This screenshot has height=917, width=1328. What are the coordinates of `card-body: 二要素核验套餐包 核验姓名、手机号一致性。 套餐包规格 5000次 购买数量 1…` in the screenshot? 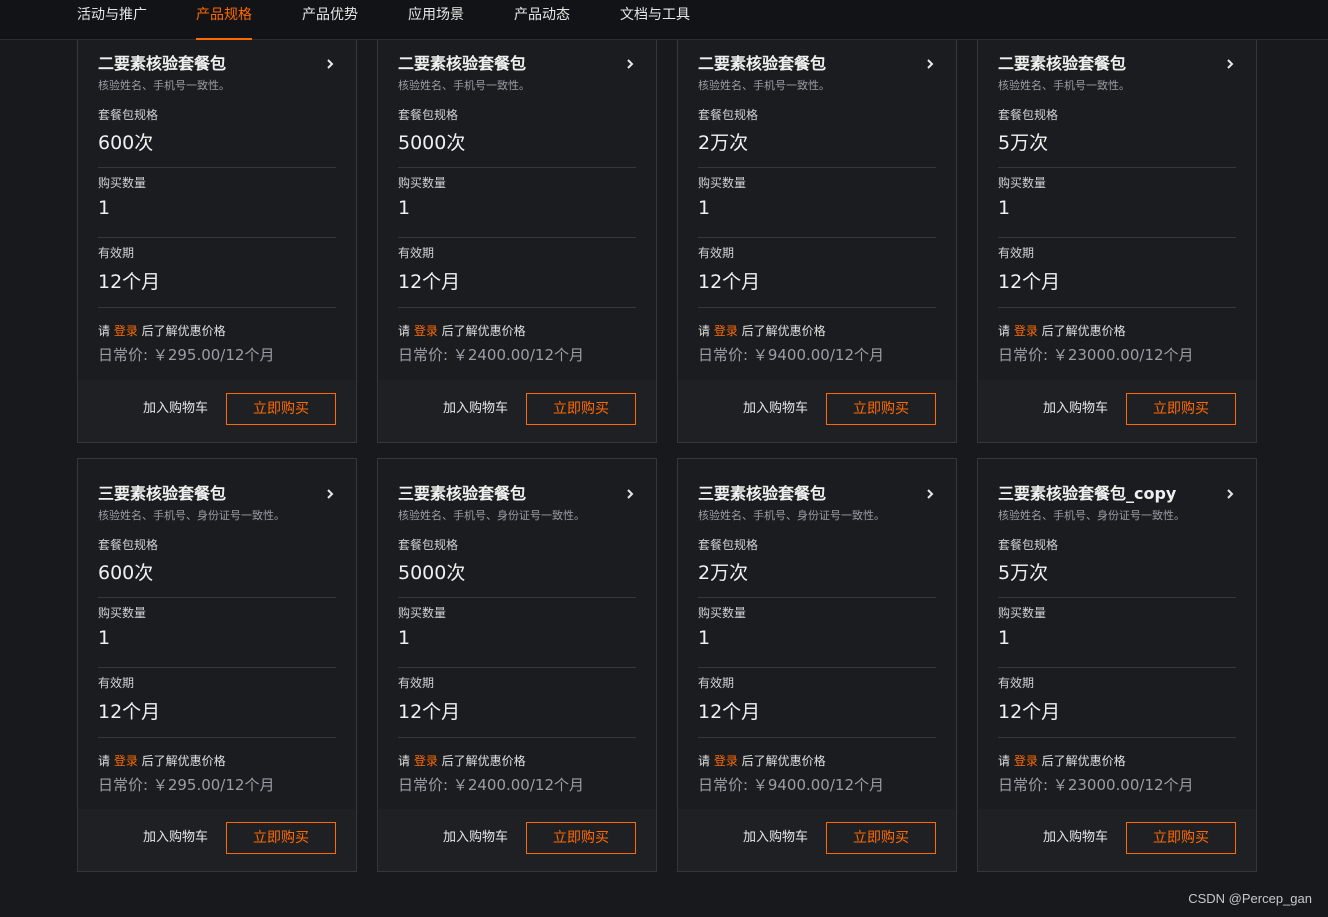 It's located at (517, 209).